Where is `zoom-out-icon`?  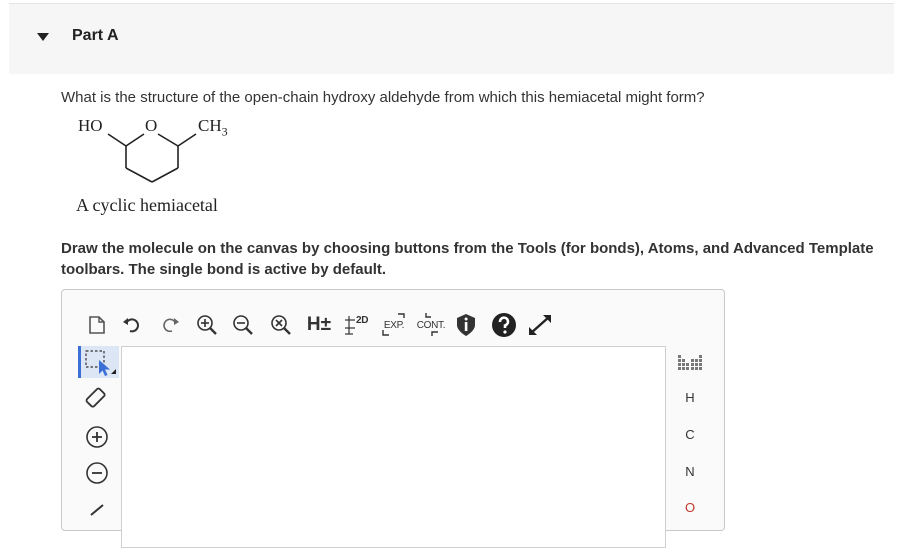
zoom-out-icon is located at coordinates (243, 325).